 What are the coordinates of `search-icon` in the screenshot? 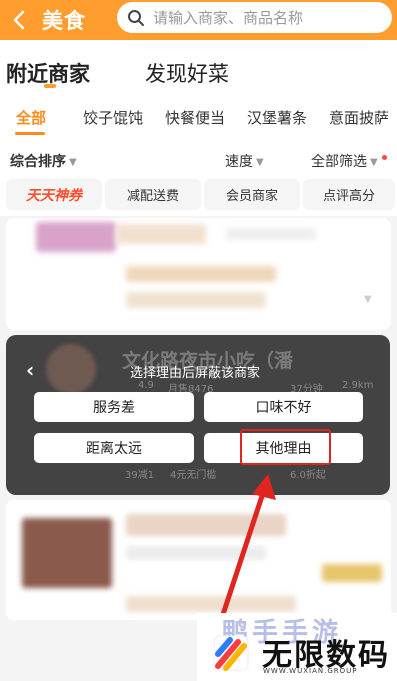 It's located at (136, 17).